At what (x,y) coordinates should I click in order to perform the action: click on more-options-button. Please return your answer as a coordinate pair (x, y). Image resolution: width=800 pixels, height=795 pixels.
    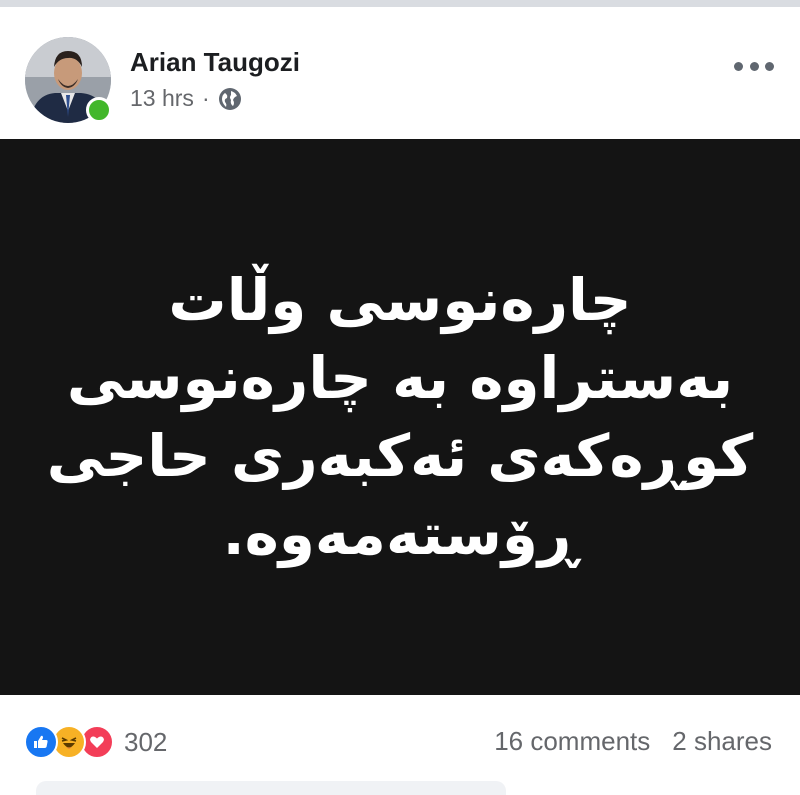
    Looking at the image, I should click on (754, 66).